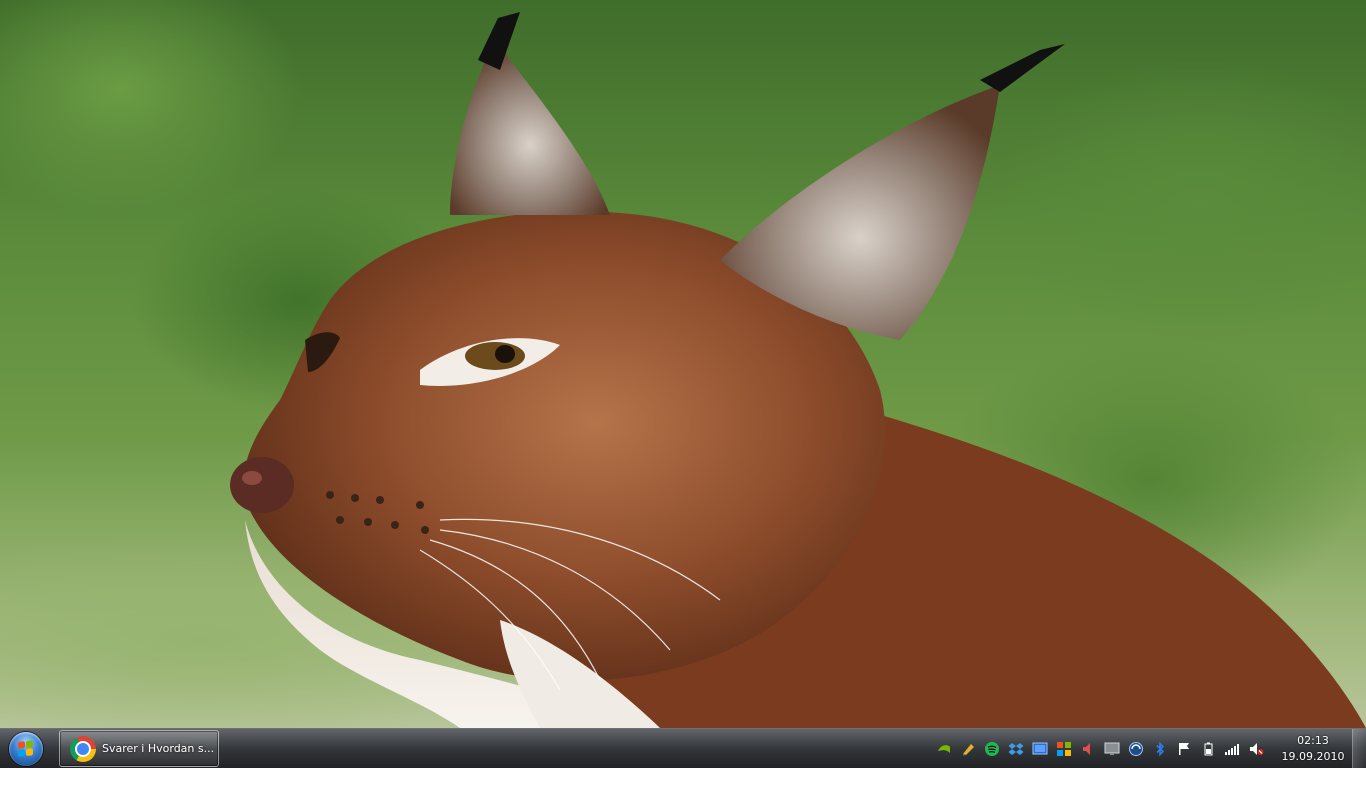 This screenshot has width=1366, height=800. Describe the element at coordinates (1208, 749) in the screenshot. I see `battery-icon` at that location.